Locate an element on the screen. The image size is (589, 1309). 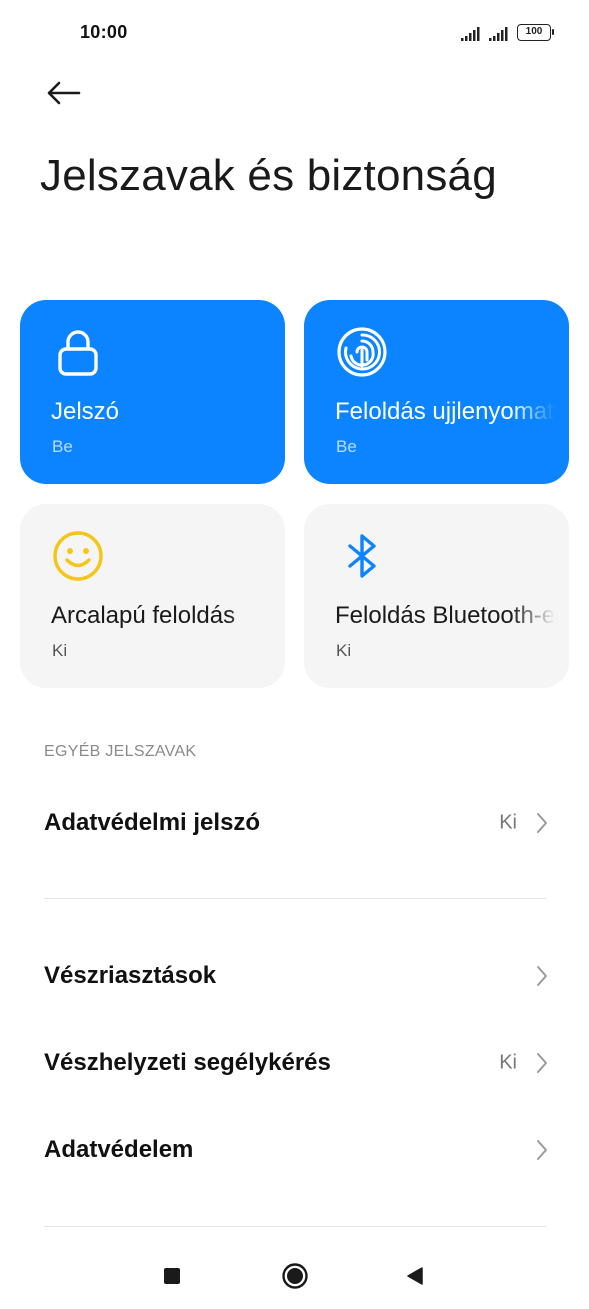
fingerprint-icon is located at coordinates (362, 352).